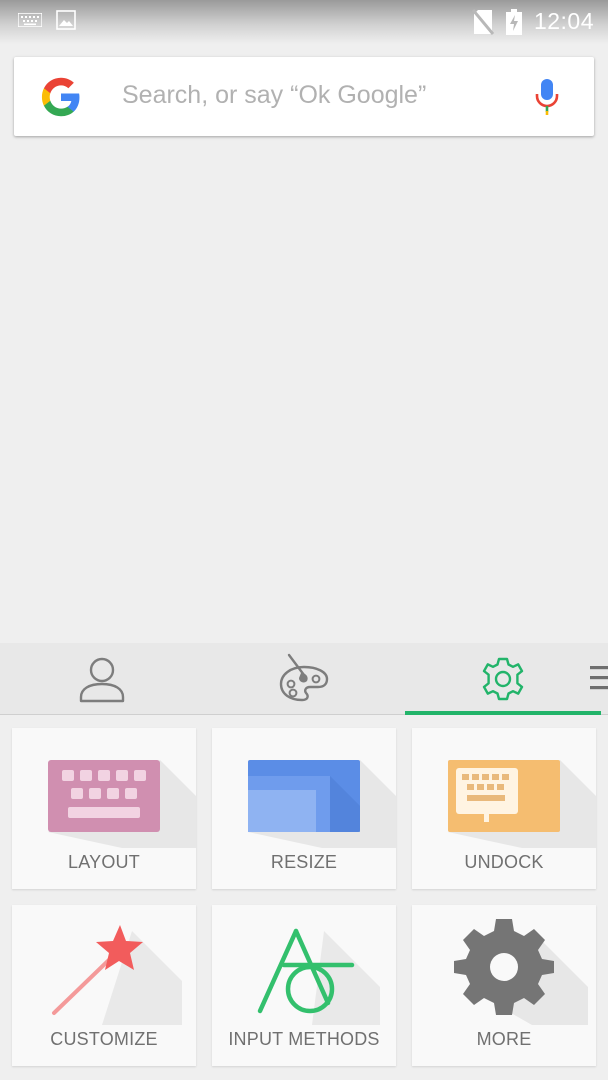 This screenshot has height=1080, width=608. I want to click on resize-icon, so click(322, 804).